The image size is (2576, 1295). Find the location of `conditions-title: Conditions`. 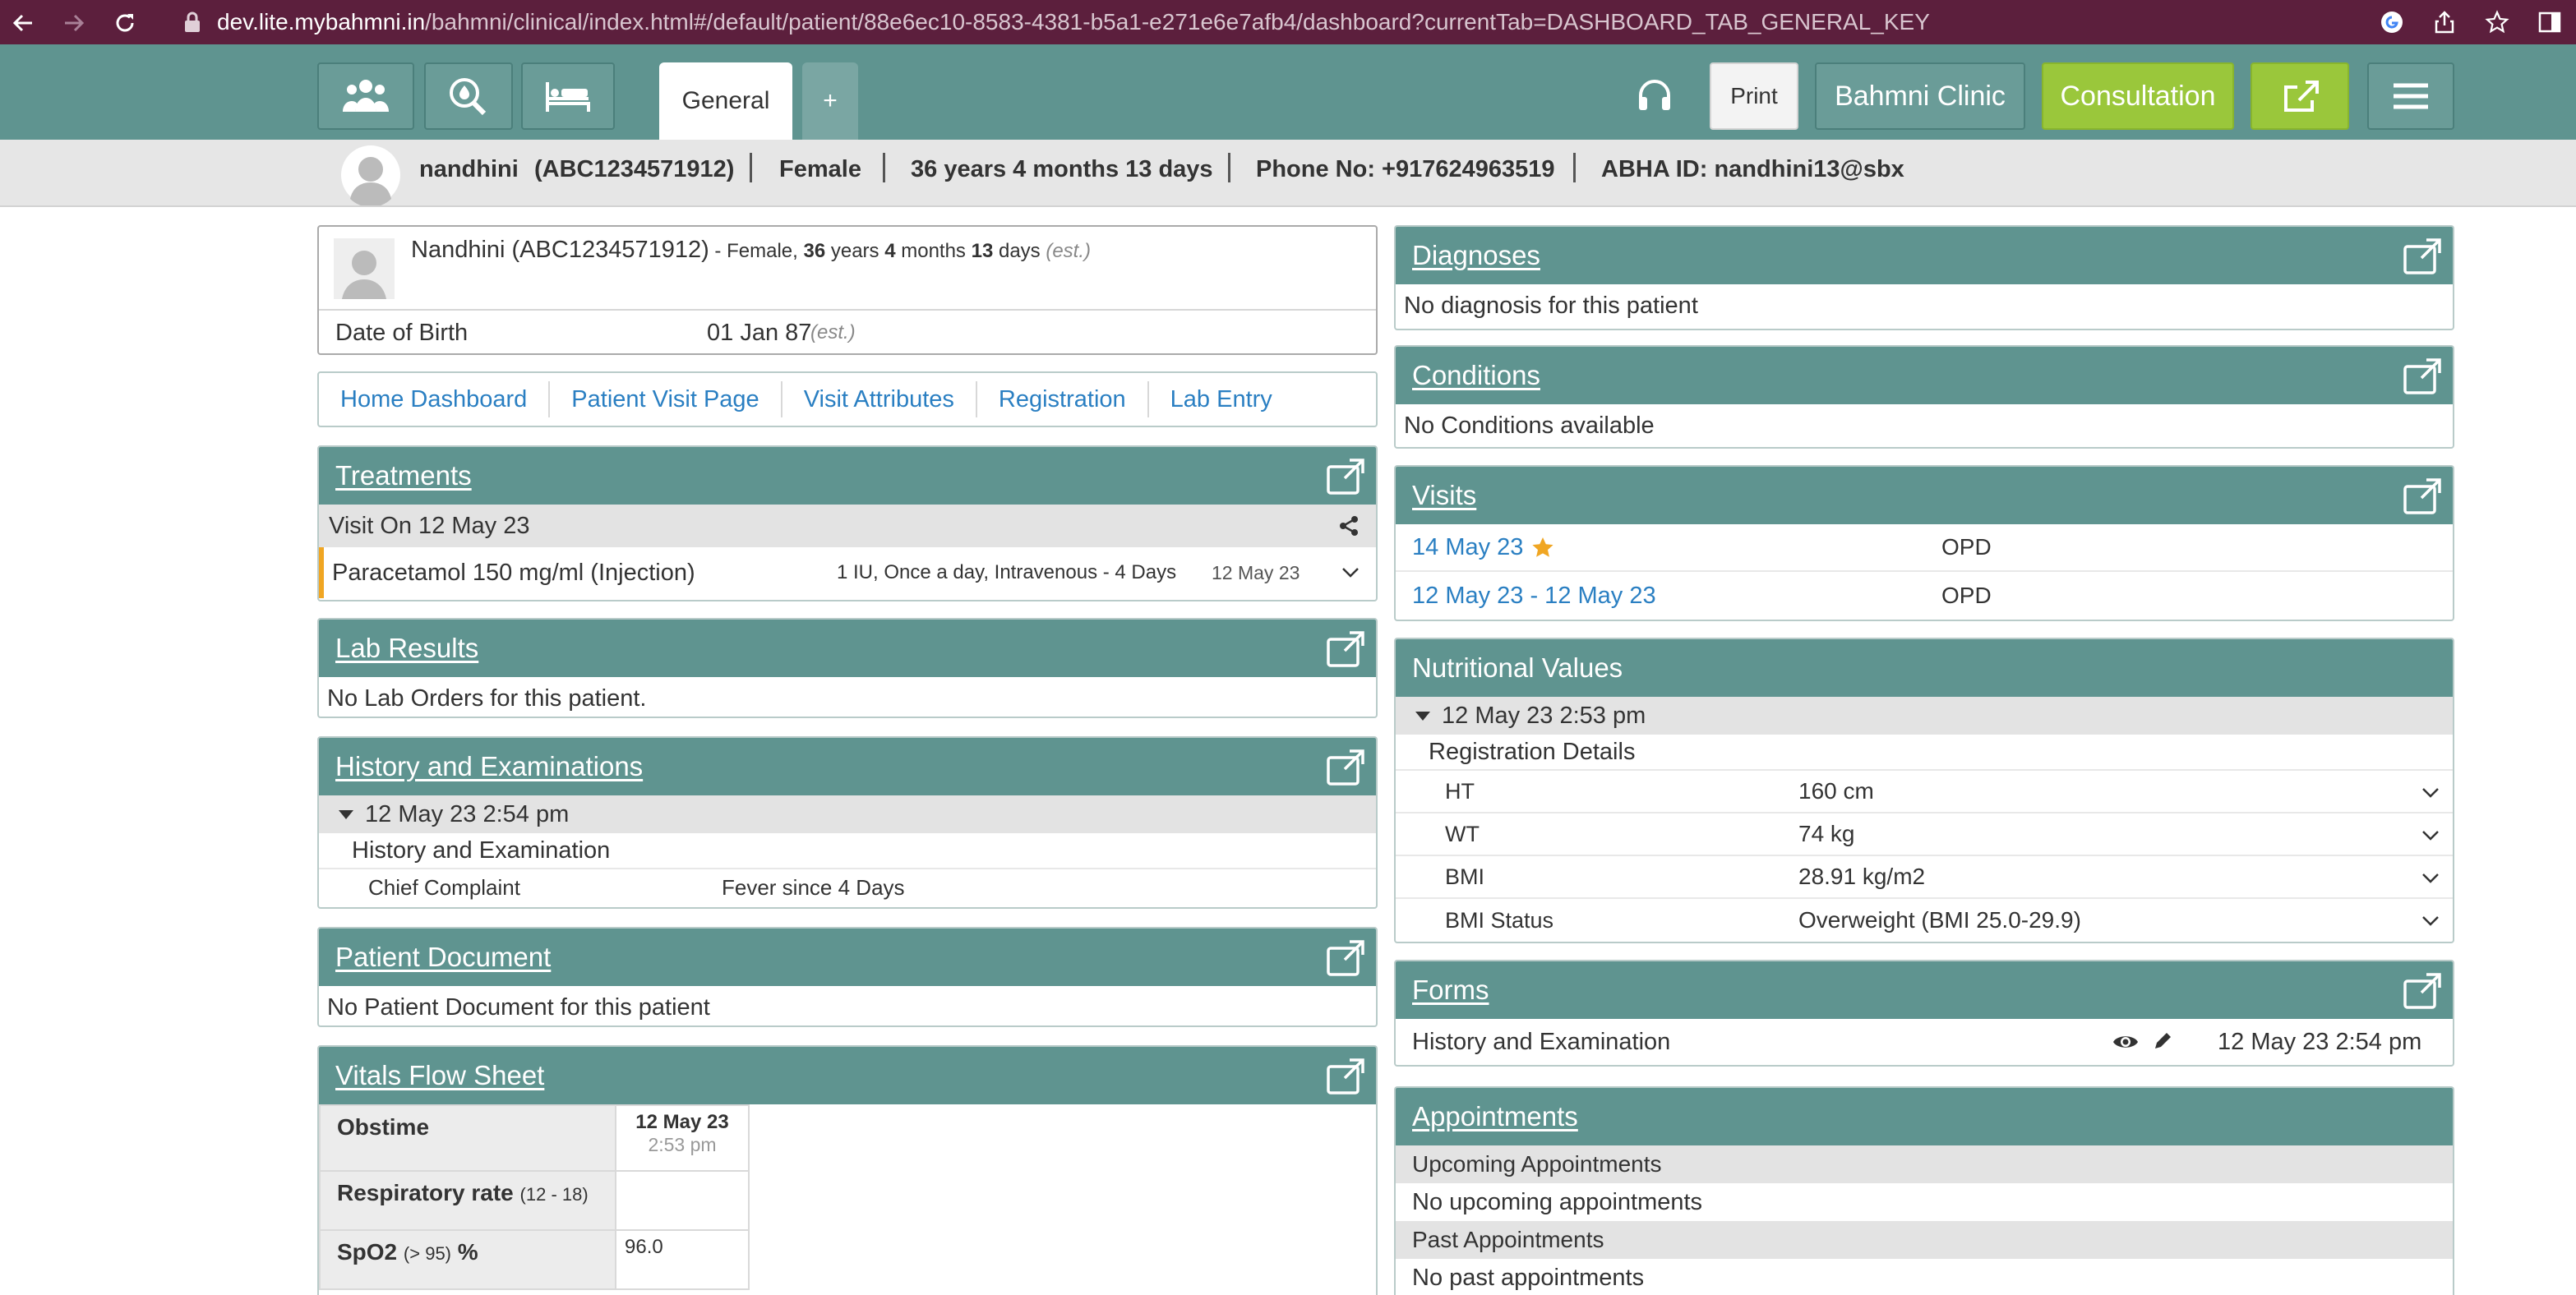

conditions-title: Conditions is located at coordinates (1476, 375).